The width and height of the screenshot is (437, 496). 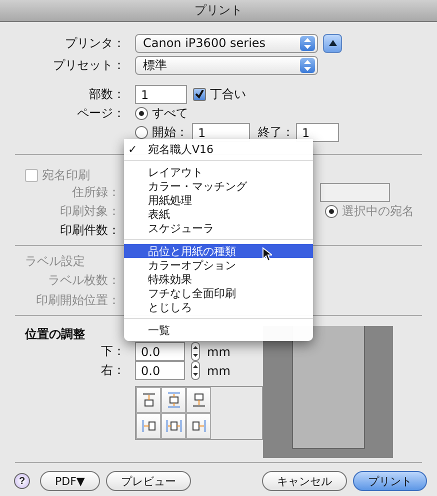 I want to click on label-settings-heading: ラベル設定, so click(x=55, y=261).